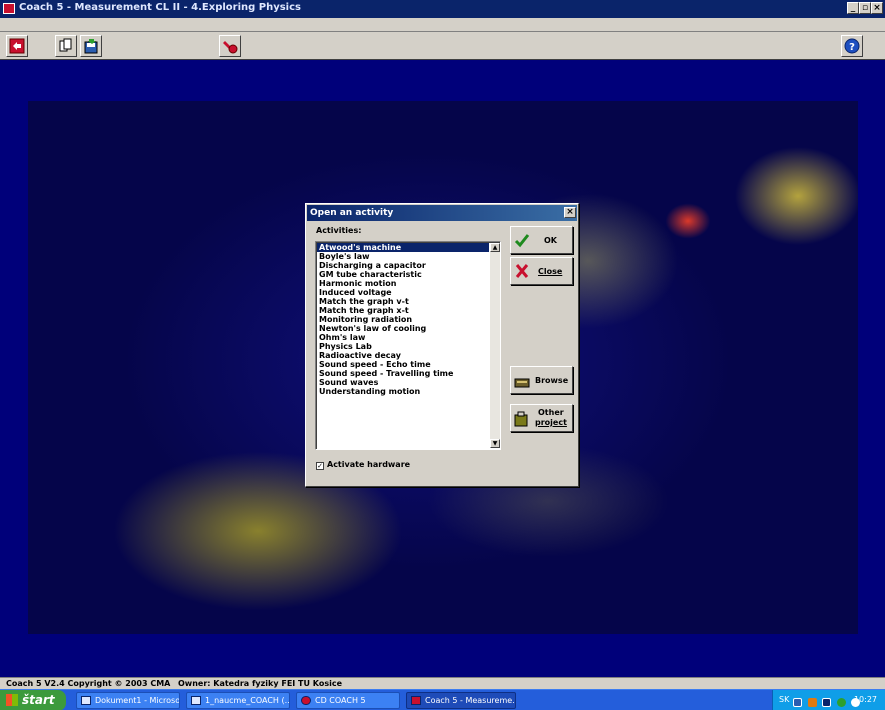 The image size is (885, 710). I want to click on list-item: Physics Lab, so click(403, 346).